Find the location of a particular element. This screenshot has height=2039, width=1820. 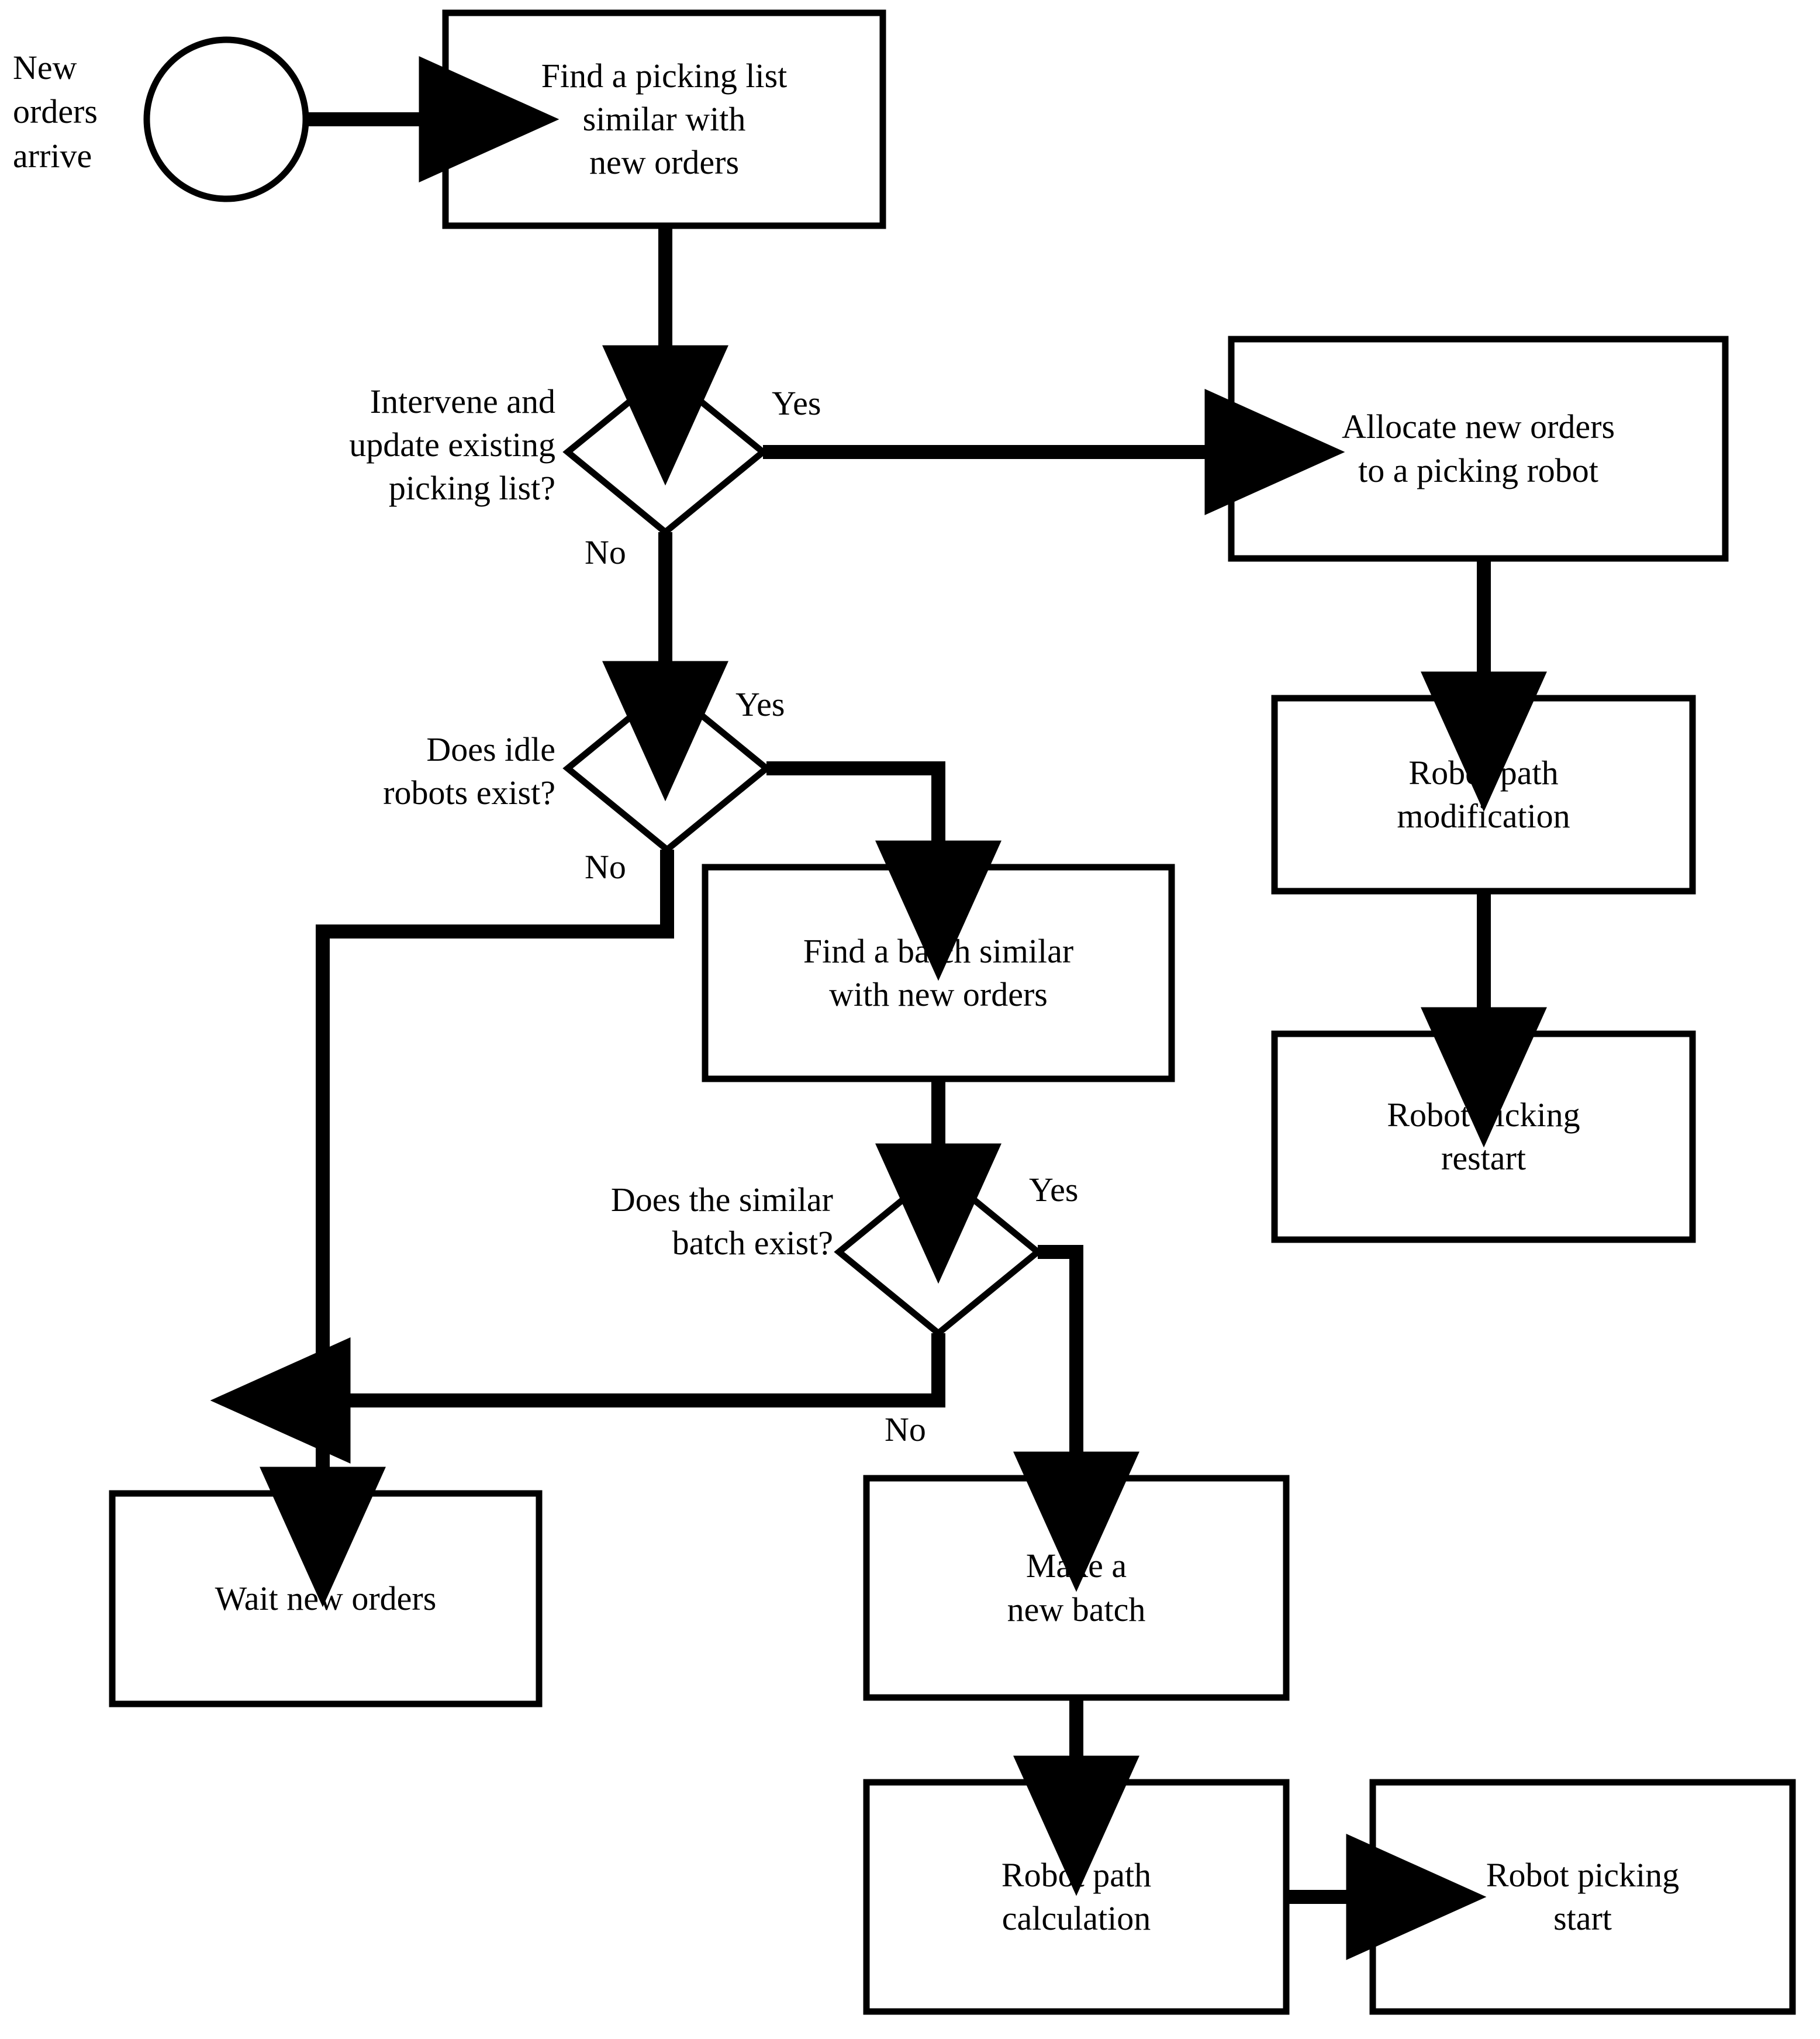

decision-idle-robots-label: Does idle robots exist? is located at coordinates (469, 771).